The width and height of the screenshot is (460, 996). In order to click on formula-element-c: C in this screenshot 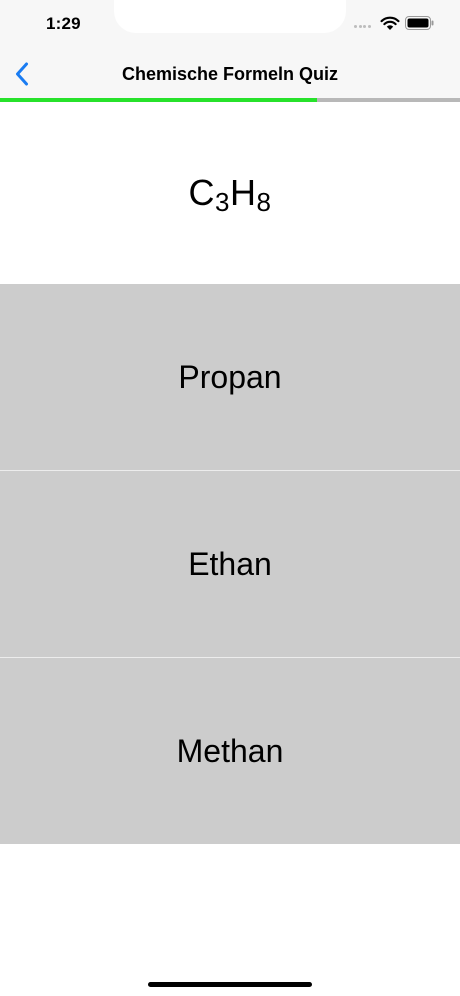, I will do `click(202, 192)`.